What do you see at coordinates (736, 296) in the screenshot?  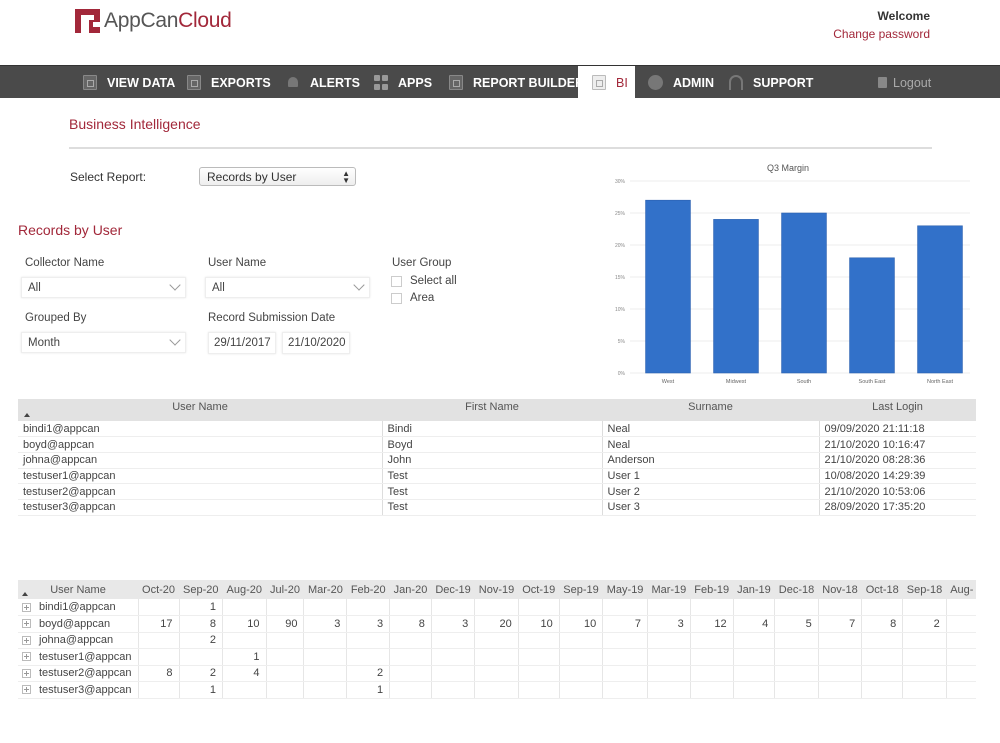 I see `bar-midwest` at bounding box center [736, 296].